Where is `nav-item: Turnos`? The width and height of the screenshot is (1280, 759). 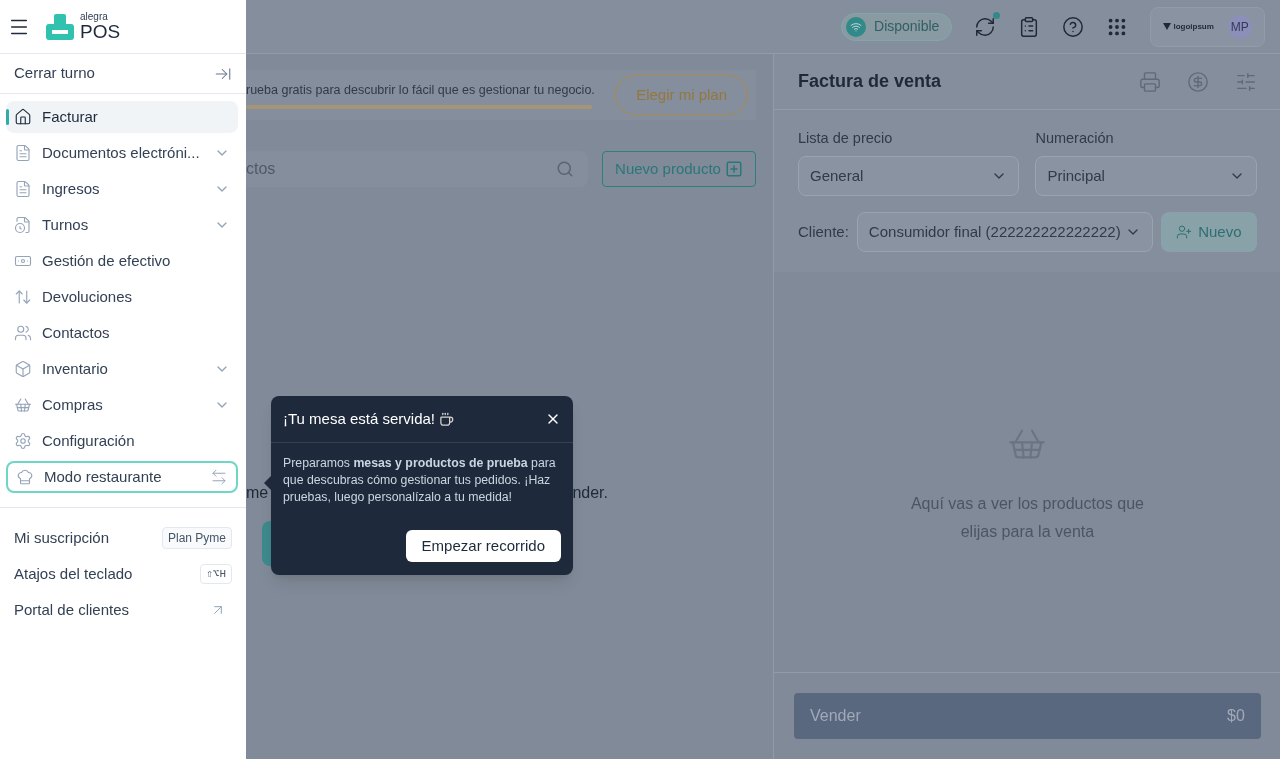
nav-item: Turnos is located at coordinates (122, 225).